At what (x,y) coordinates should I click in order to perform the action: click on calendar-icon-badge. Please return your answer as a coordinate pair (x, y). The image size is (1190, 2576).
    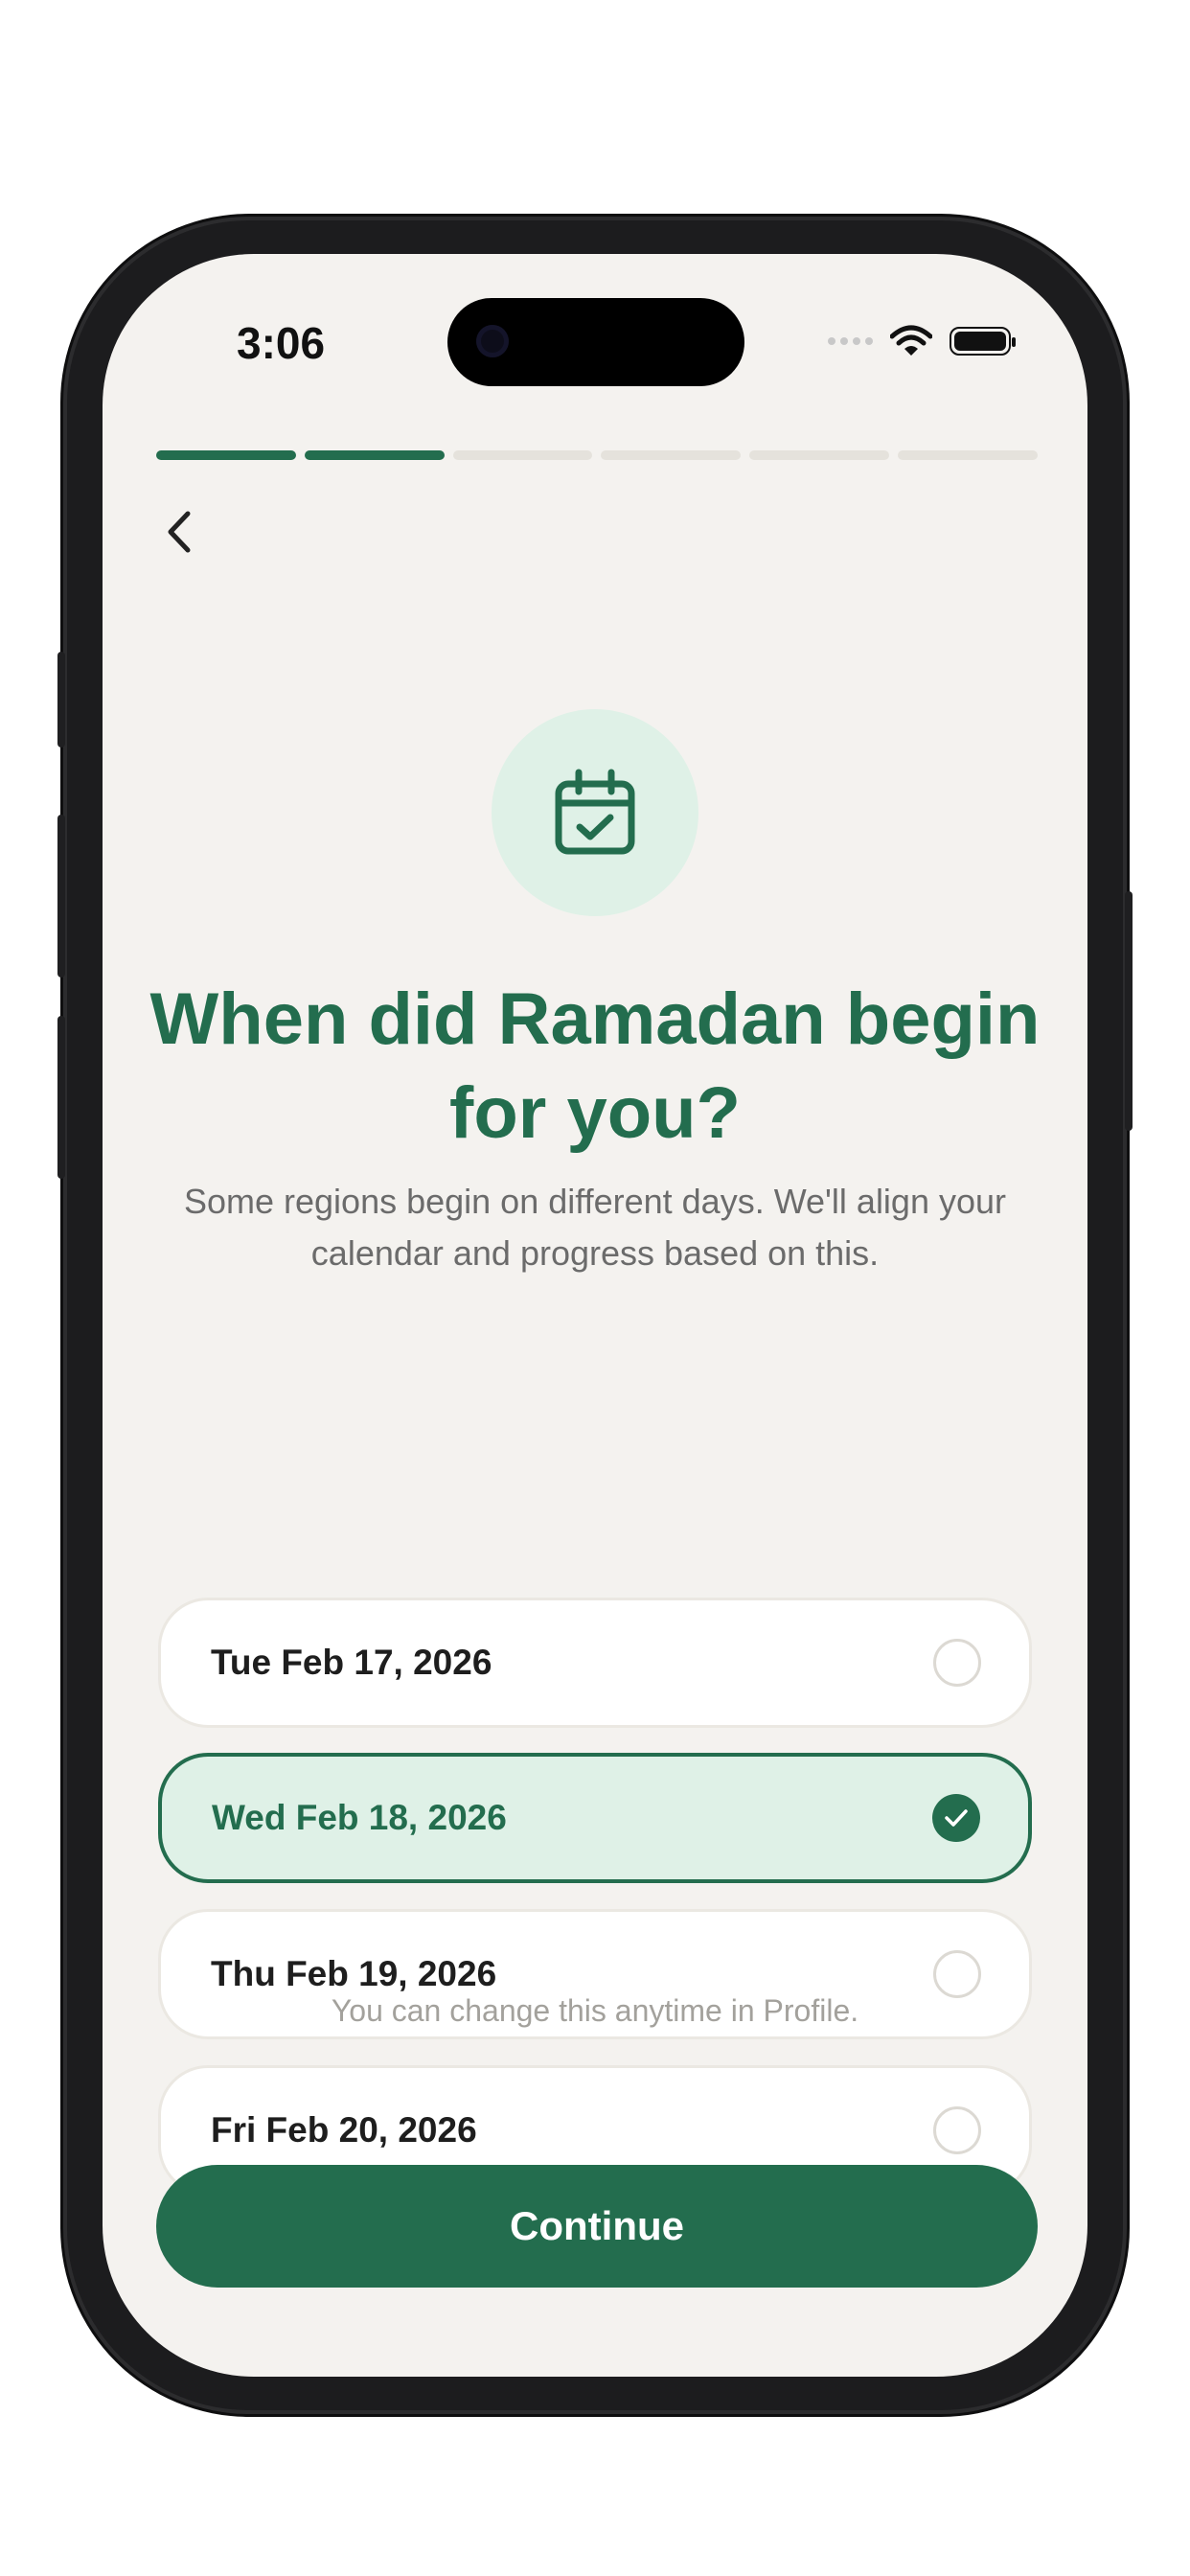
    Looking at the image, I should click on (595, 812).